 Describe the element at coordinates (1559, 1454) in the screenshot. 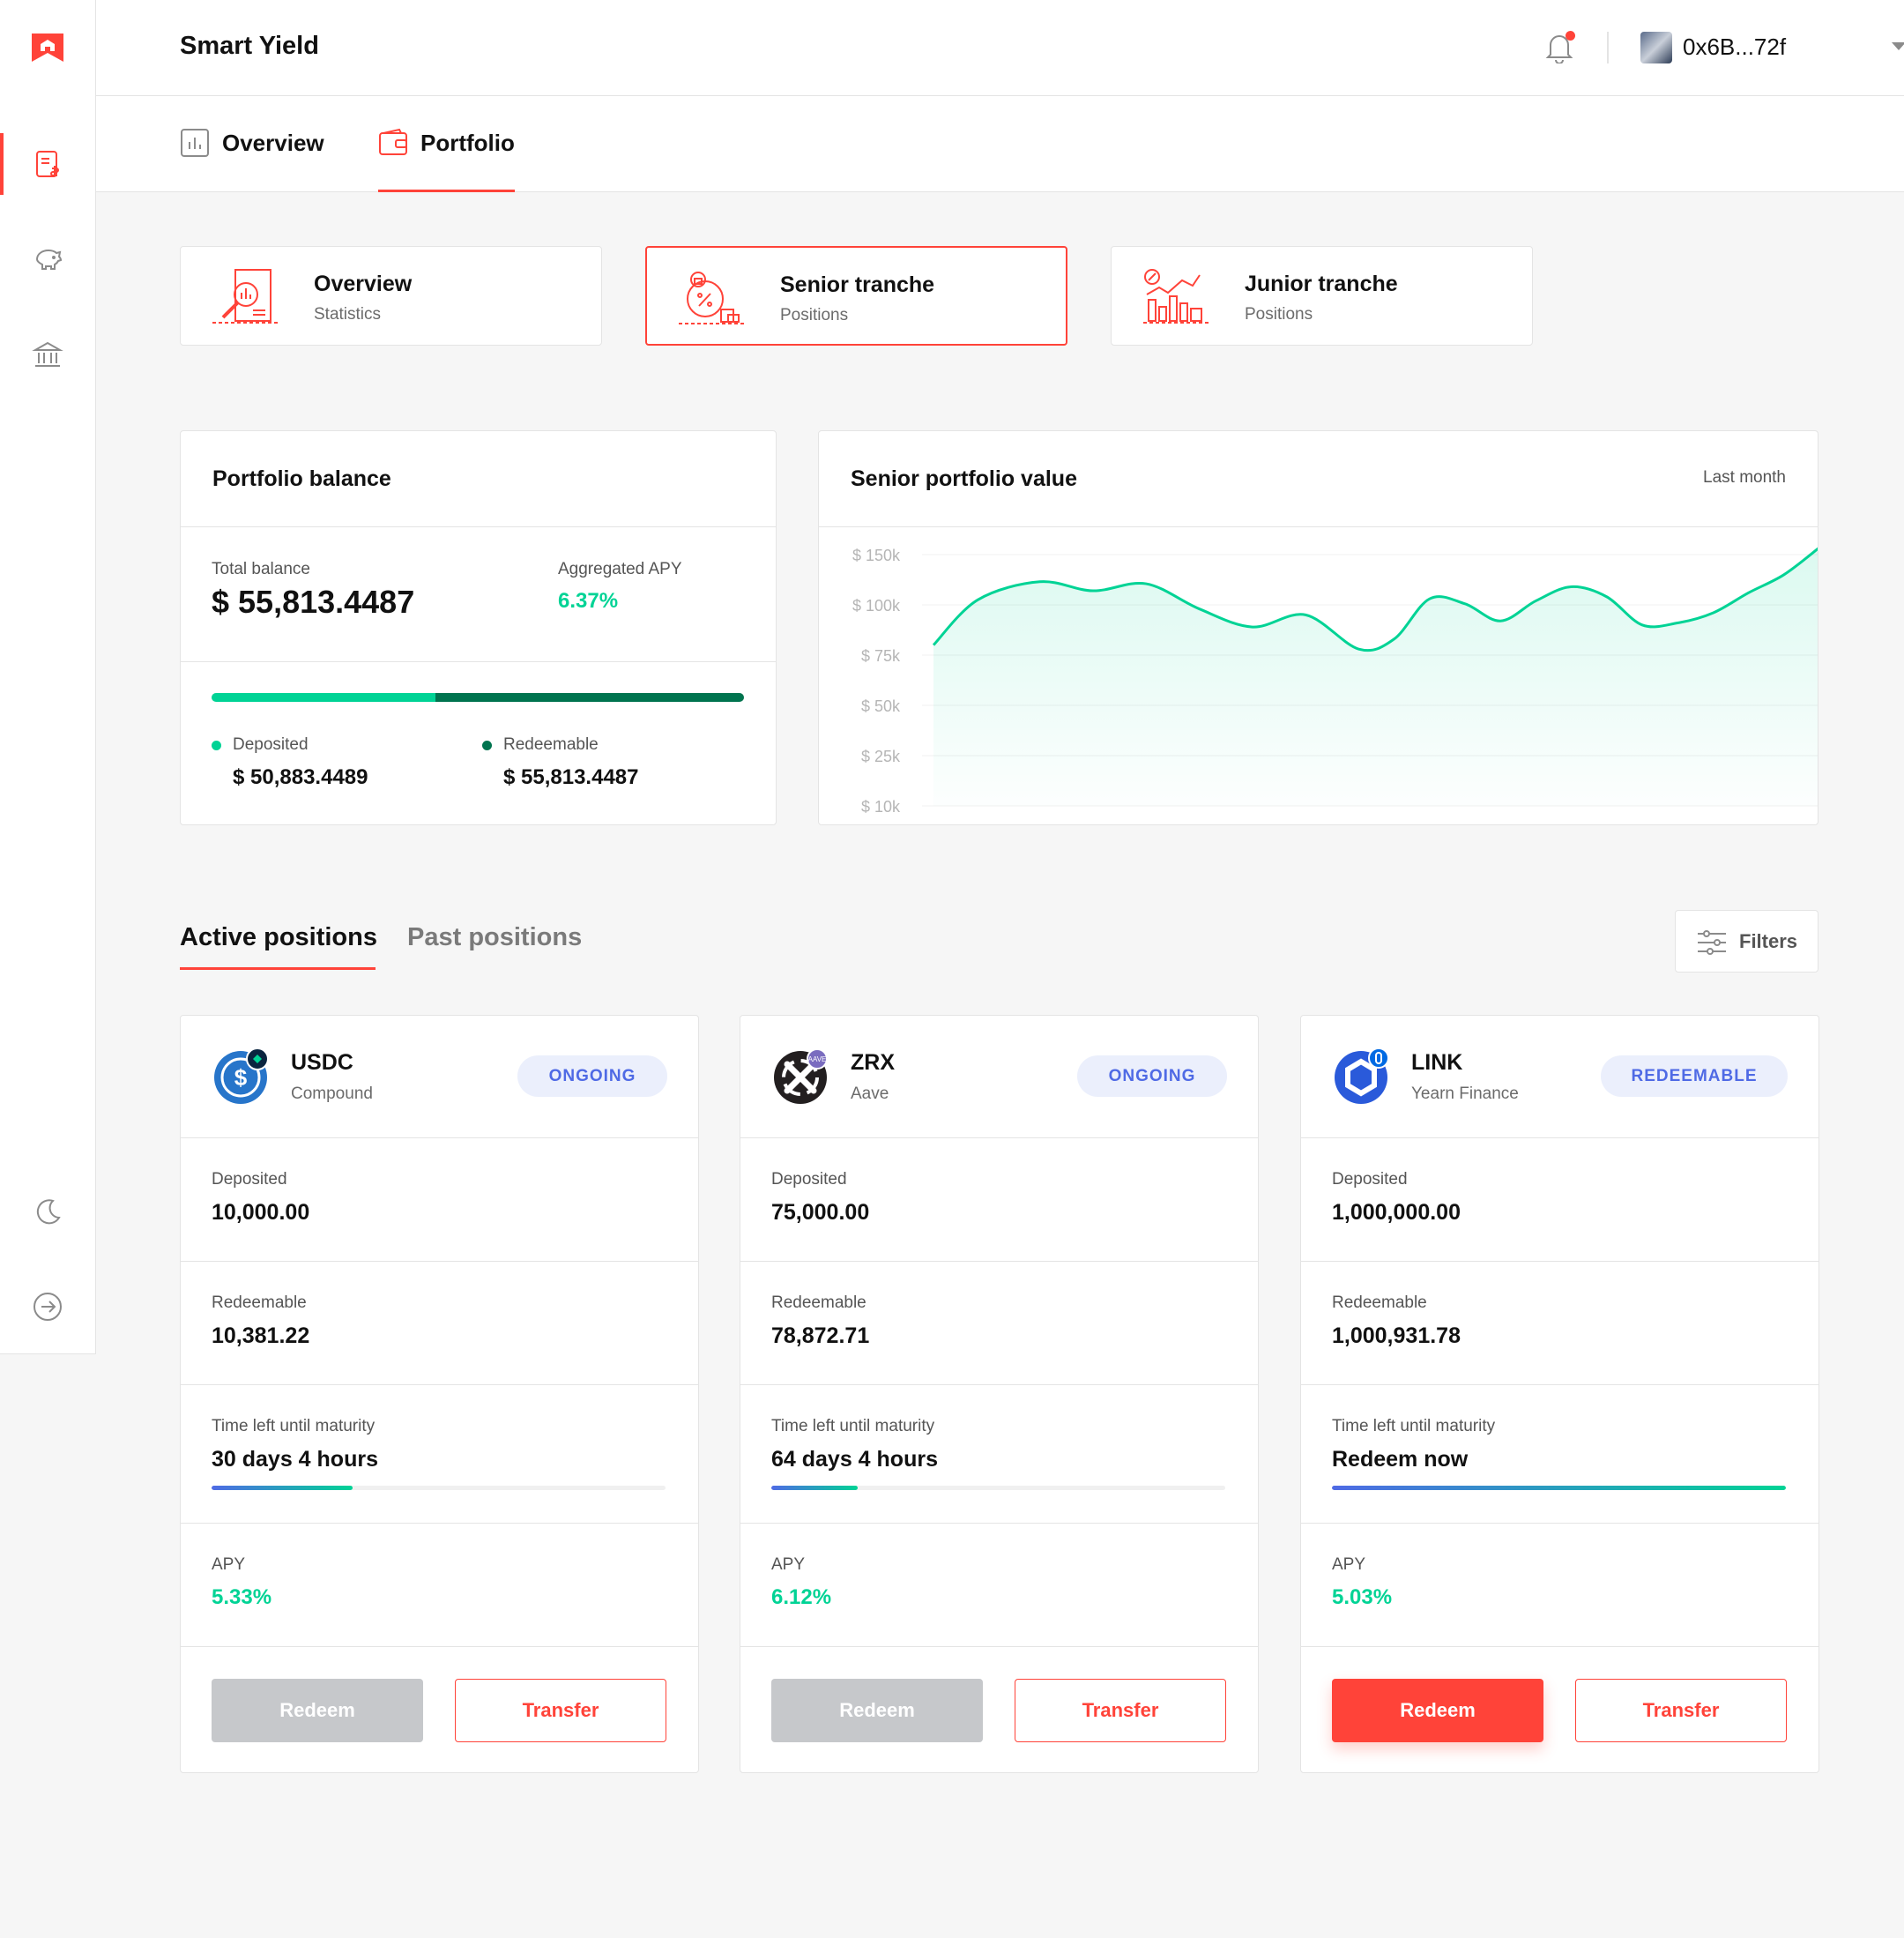

I see `maturity-section: Time left until maturity Redeem now` at that location.